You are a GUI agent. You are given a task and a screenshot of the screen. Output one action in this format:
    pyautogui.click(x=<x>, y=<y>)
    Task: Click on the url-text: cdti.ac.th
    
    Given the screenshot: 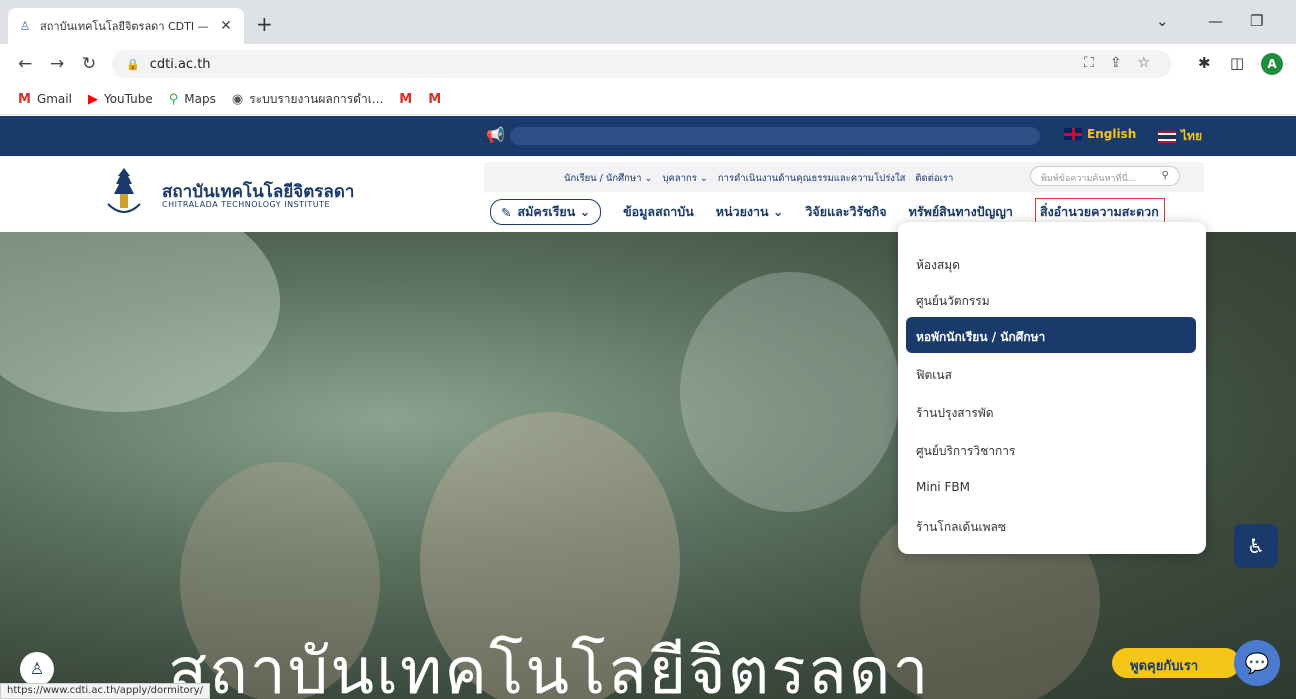 What is the action you would take?
    pyautogui.click(x=180, y=64)
    